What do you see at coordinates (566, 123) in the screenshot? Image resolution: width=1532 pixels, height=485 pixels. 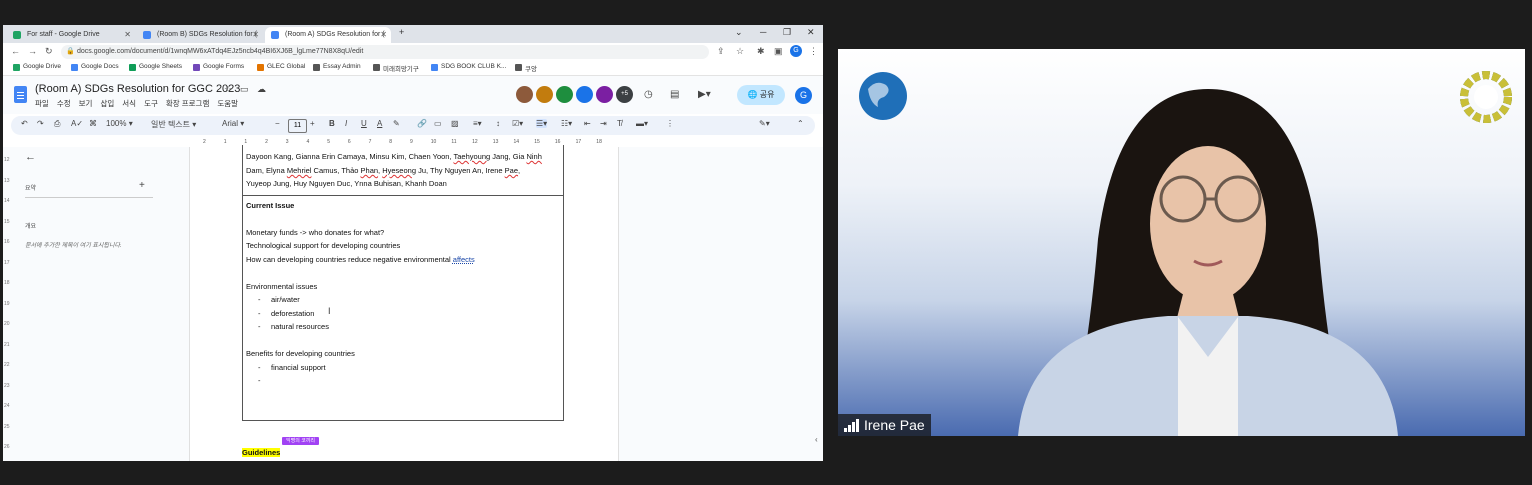 I see `numbered-list-icon: ☷▾` at bounding box center [566, 123].